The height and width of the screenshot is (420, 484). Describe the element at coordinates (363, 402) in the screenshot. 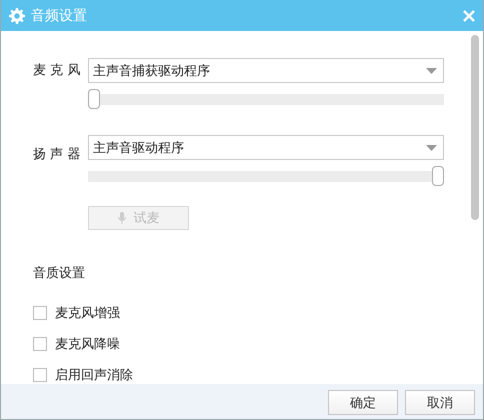

I see `ok-button: 确定` at that location.